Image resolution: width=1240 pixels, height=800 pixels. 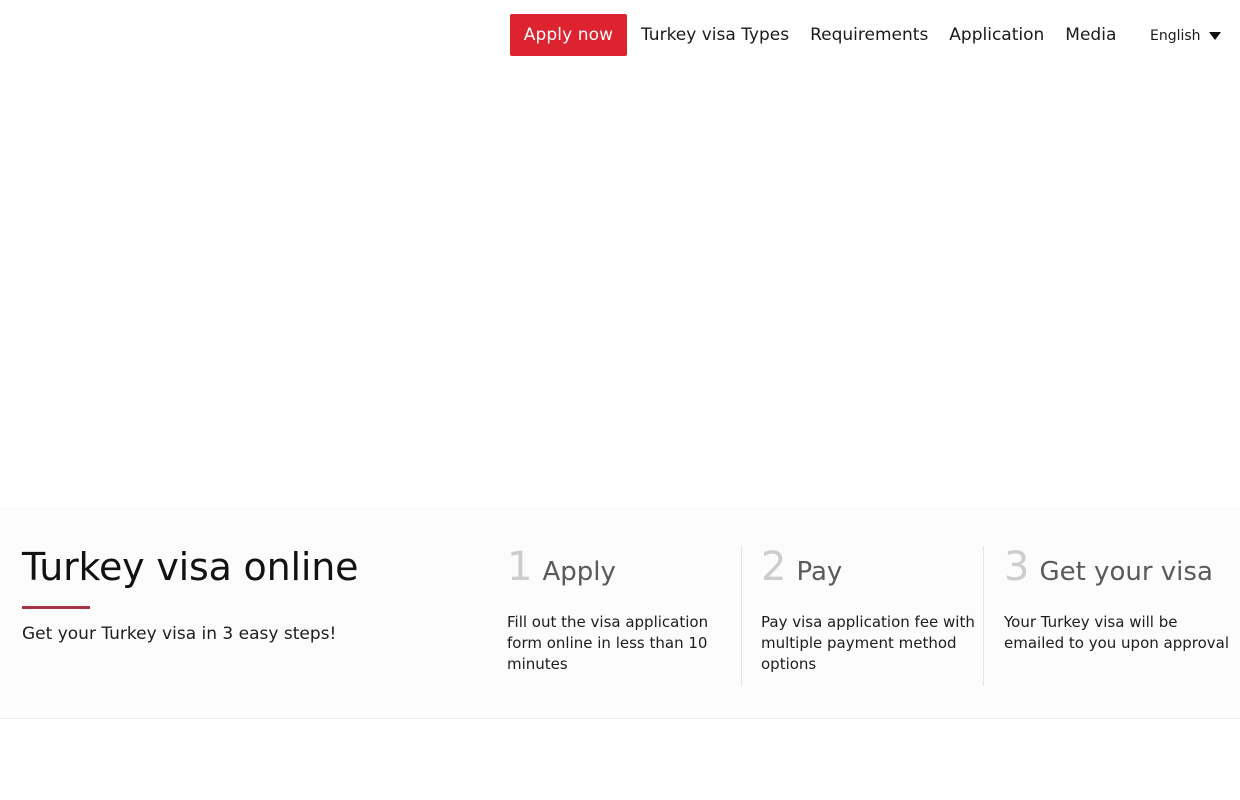 I want to click on step-number: 1, so click(x=520, y=567).